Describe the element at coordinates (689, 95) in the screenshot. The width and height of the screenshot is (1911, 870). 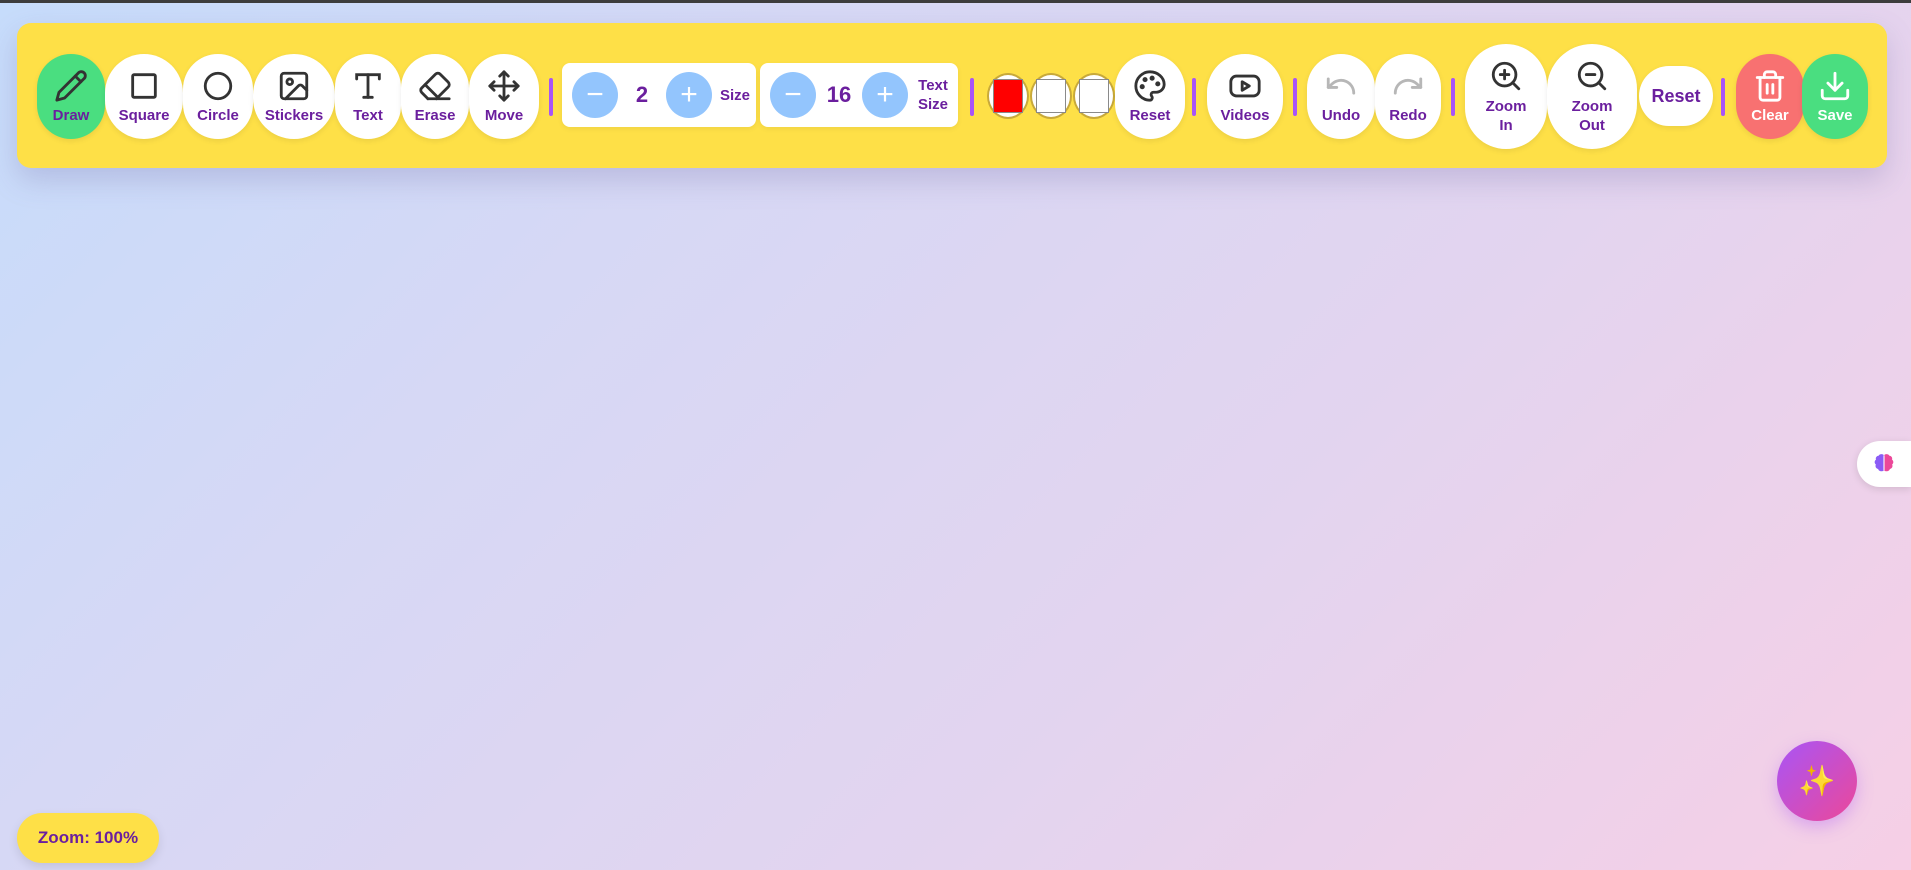
I see `brush-size-increase-button: +` at that location.